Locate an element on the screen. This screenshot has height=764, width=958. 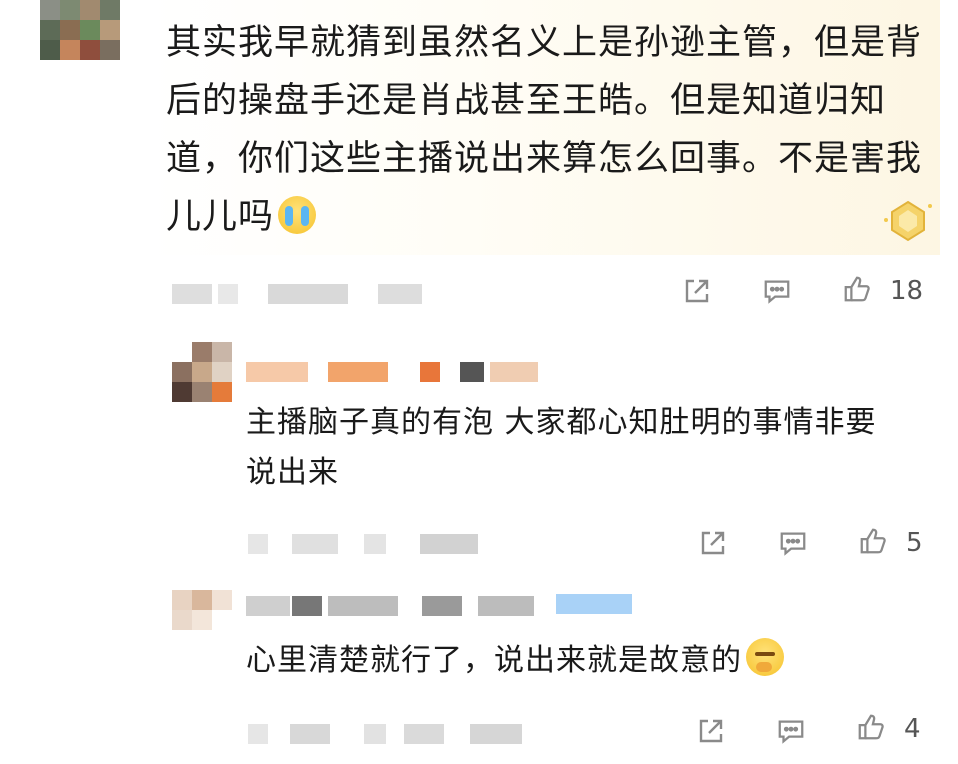
like-count: 18 is located at coordinates (907, 291).